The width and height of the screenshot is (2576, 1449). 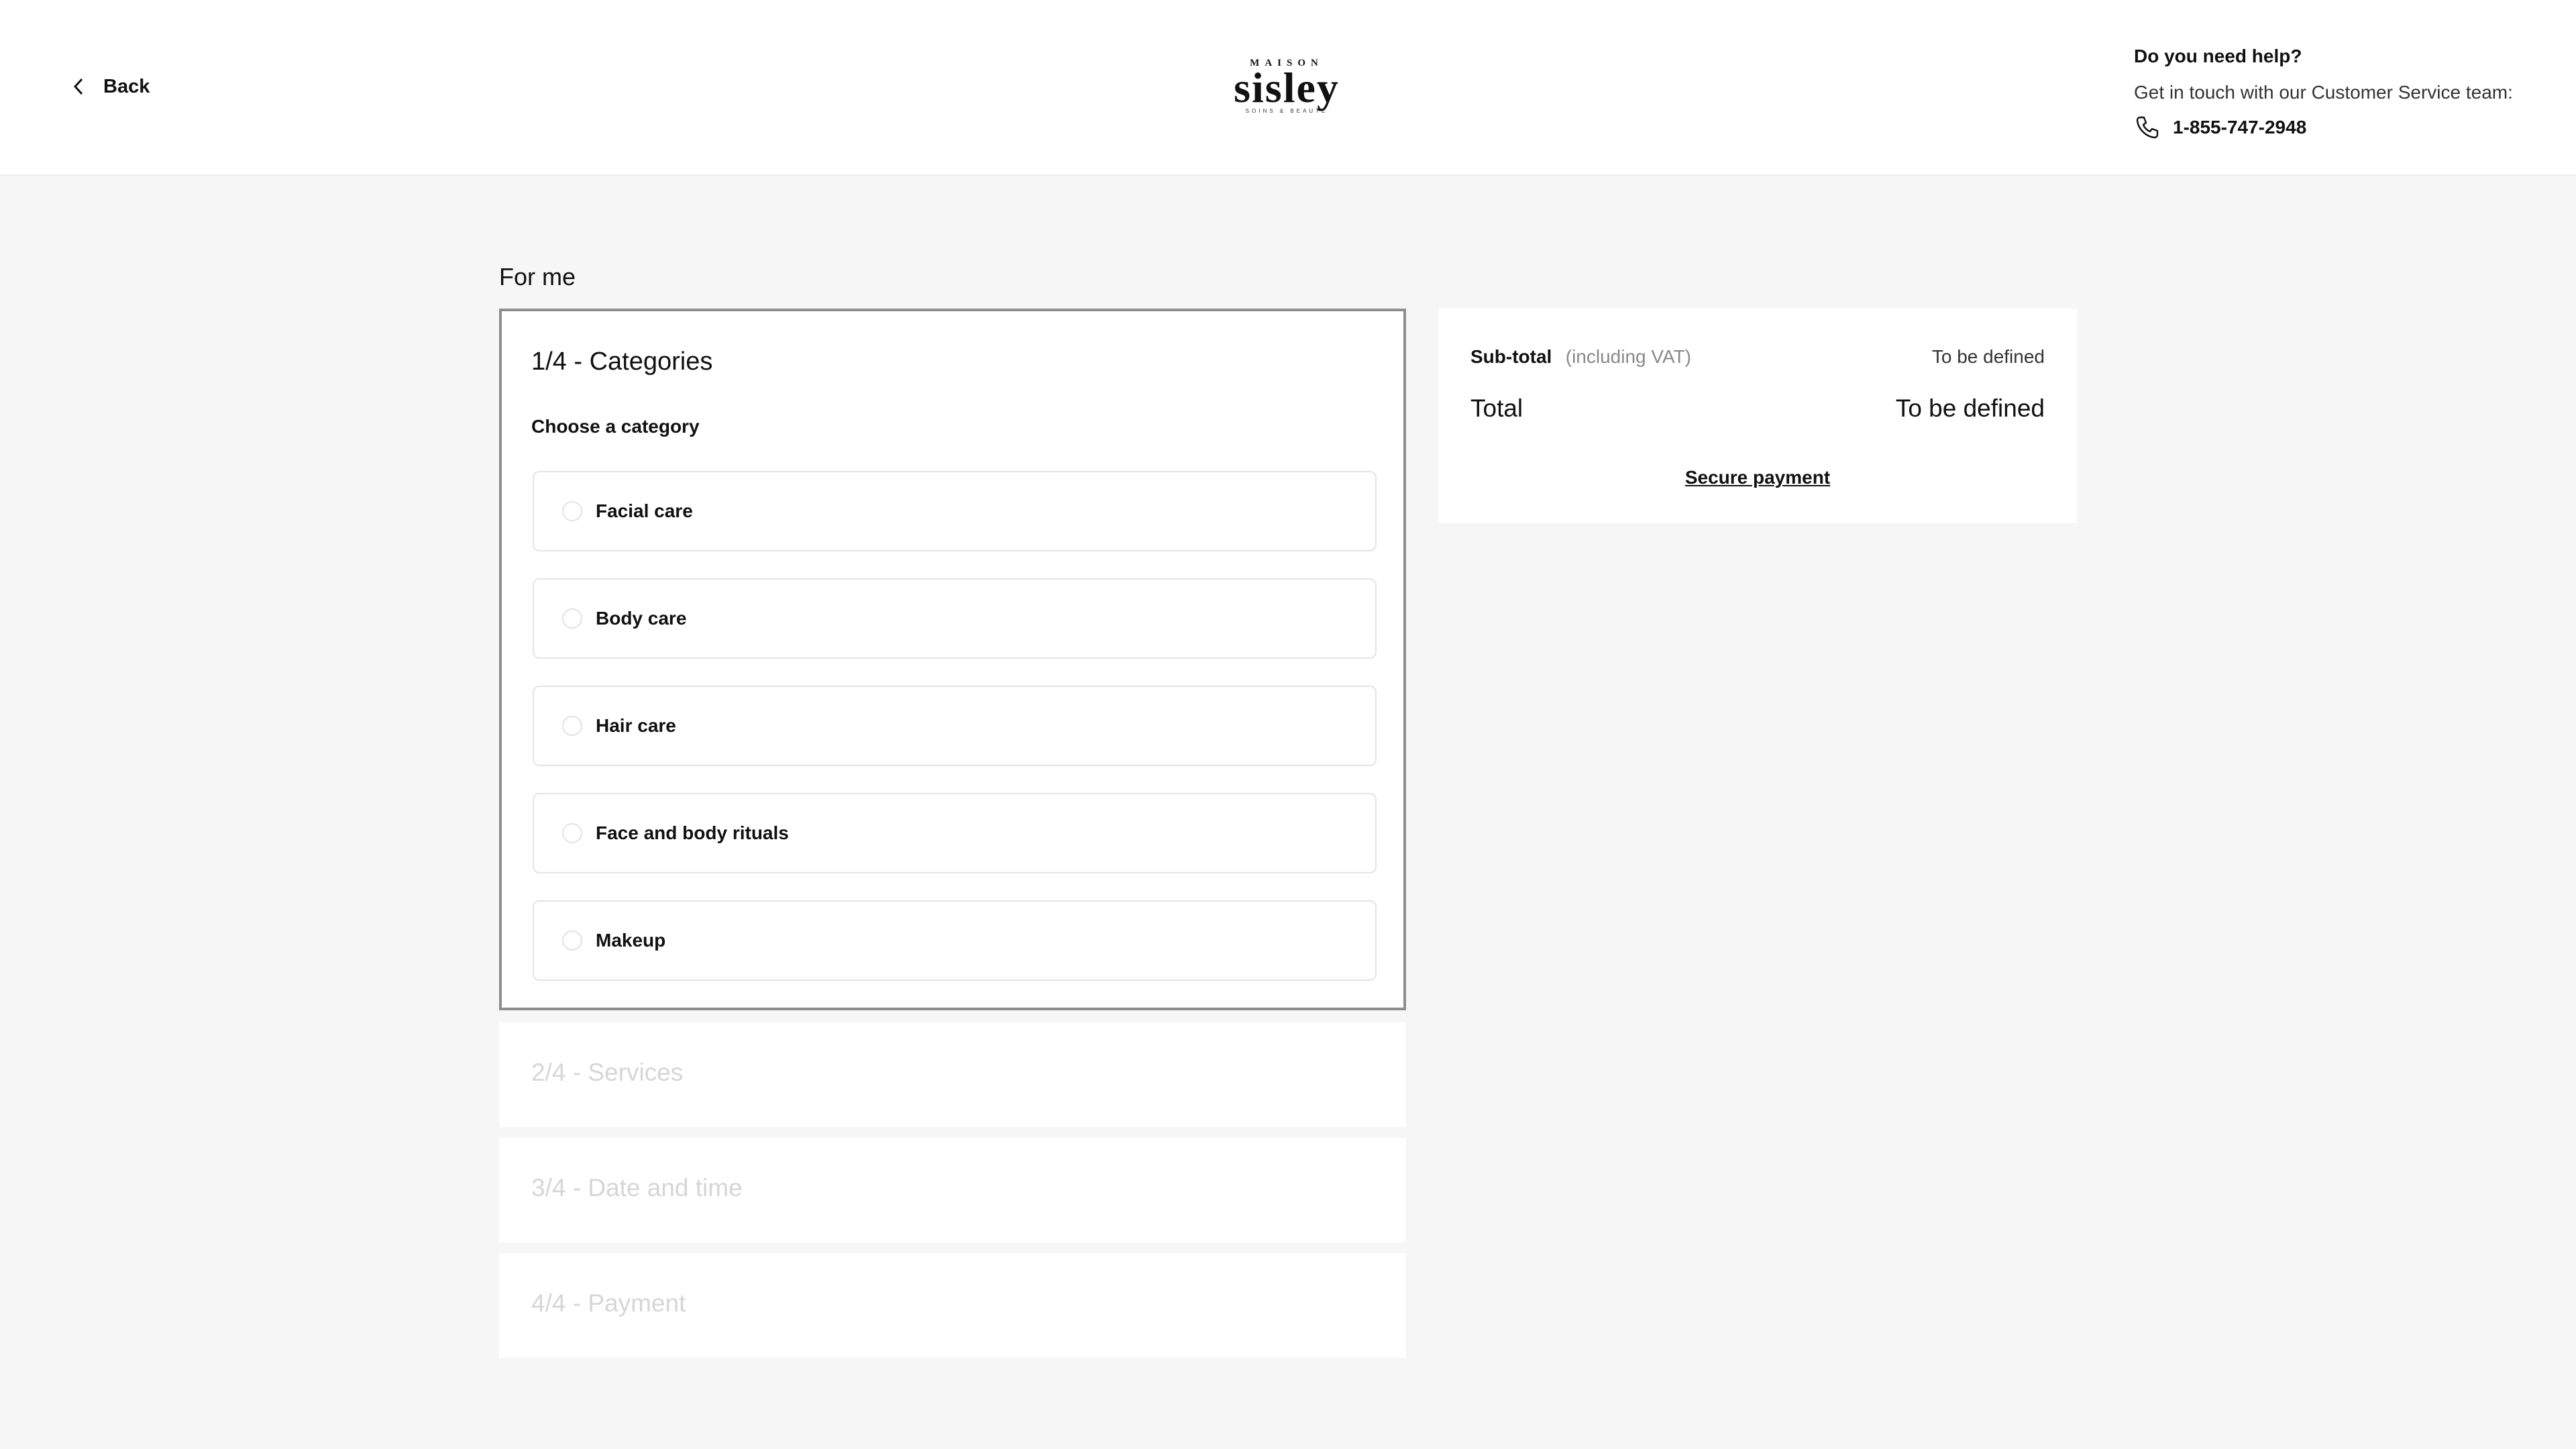 I want to click on category-option-body-care: Body care, so click(x=955, y=618).